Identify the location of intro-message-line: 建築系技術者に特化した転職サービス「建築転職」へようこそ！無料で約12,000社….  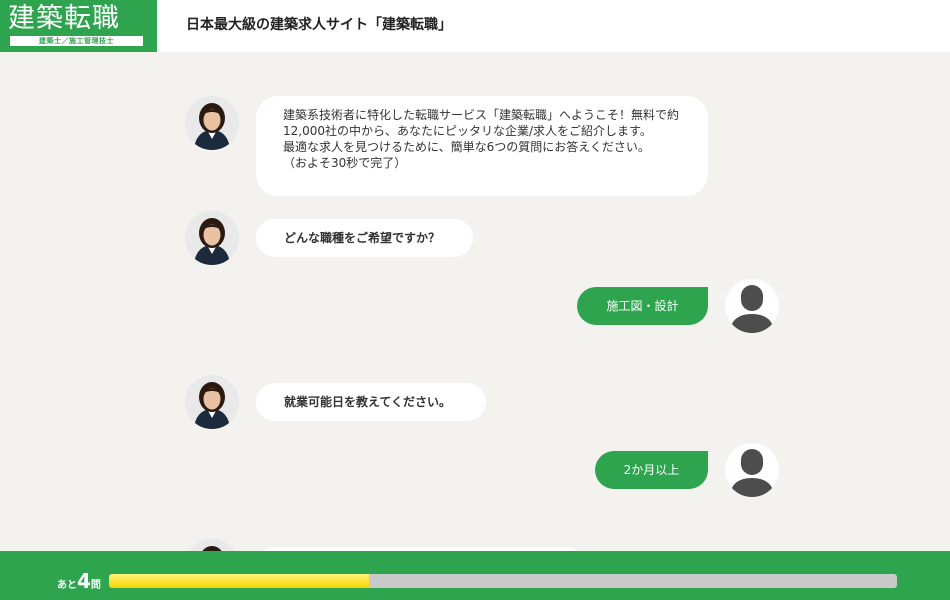
(481, 123).